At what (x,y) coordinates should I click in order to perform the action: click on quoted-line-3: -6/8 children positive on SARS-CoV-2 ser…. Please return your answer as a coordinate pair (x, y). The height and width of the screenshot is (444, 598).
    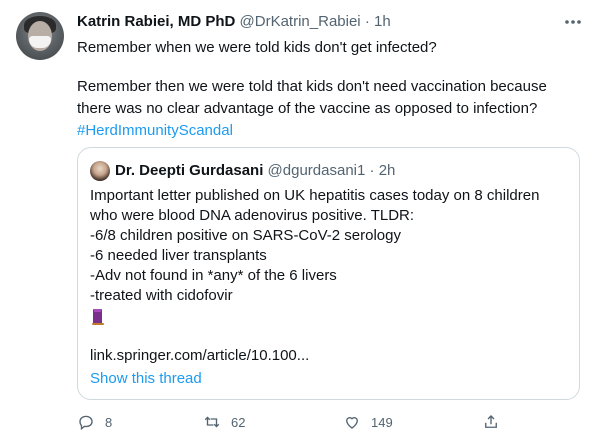
    Looking at the image, I should click on (245, 235).